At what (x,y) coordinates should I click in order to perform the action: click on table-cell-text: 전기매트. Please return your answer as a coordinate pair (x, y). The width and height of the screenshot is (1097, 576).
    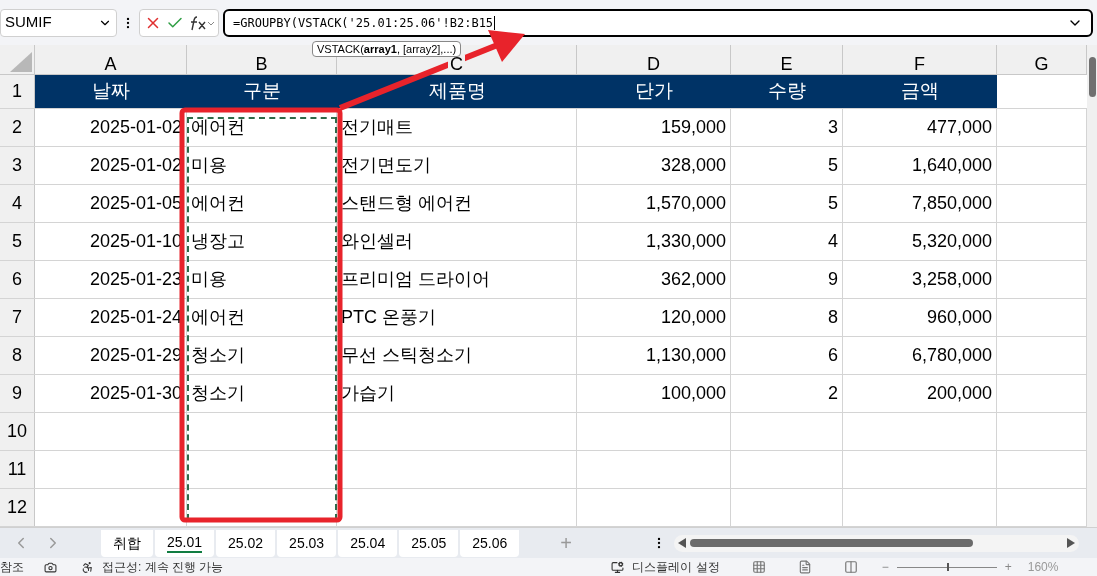
    Looking at the image, I should click on (377, 127).